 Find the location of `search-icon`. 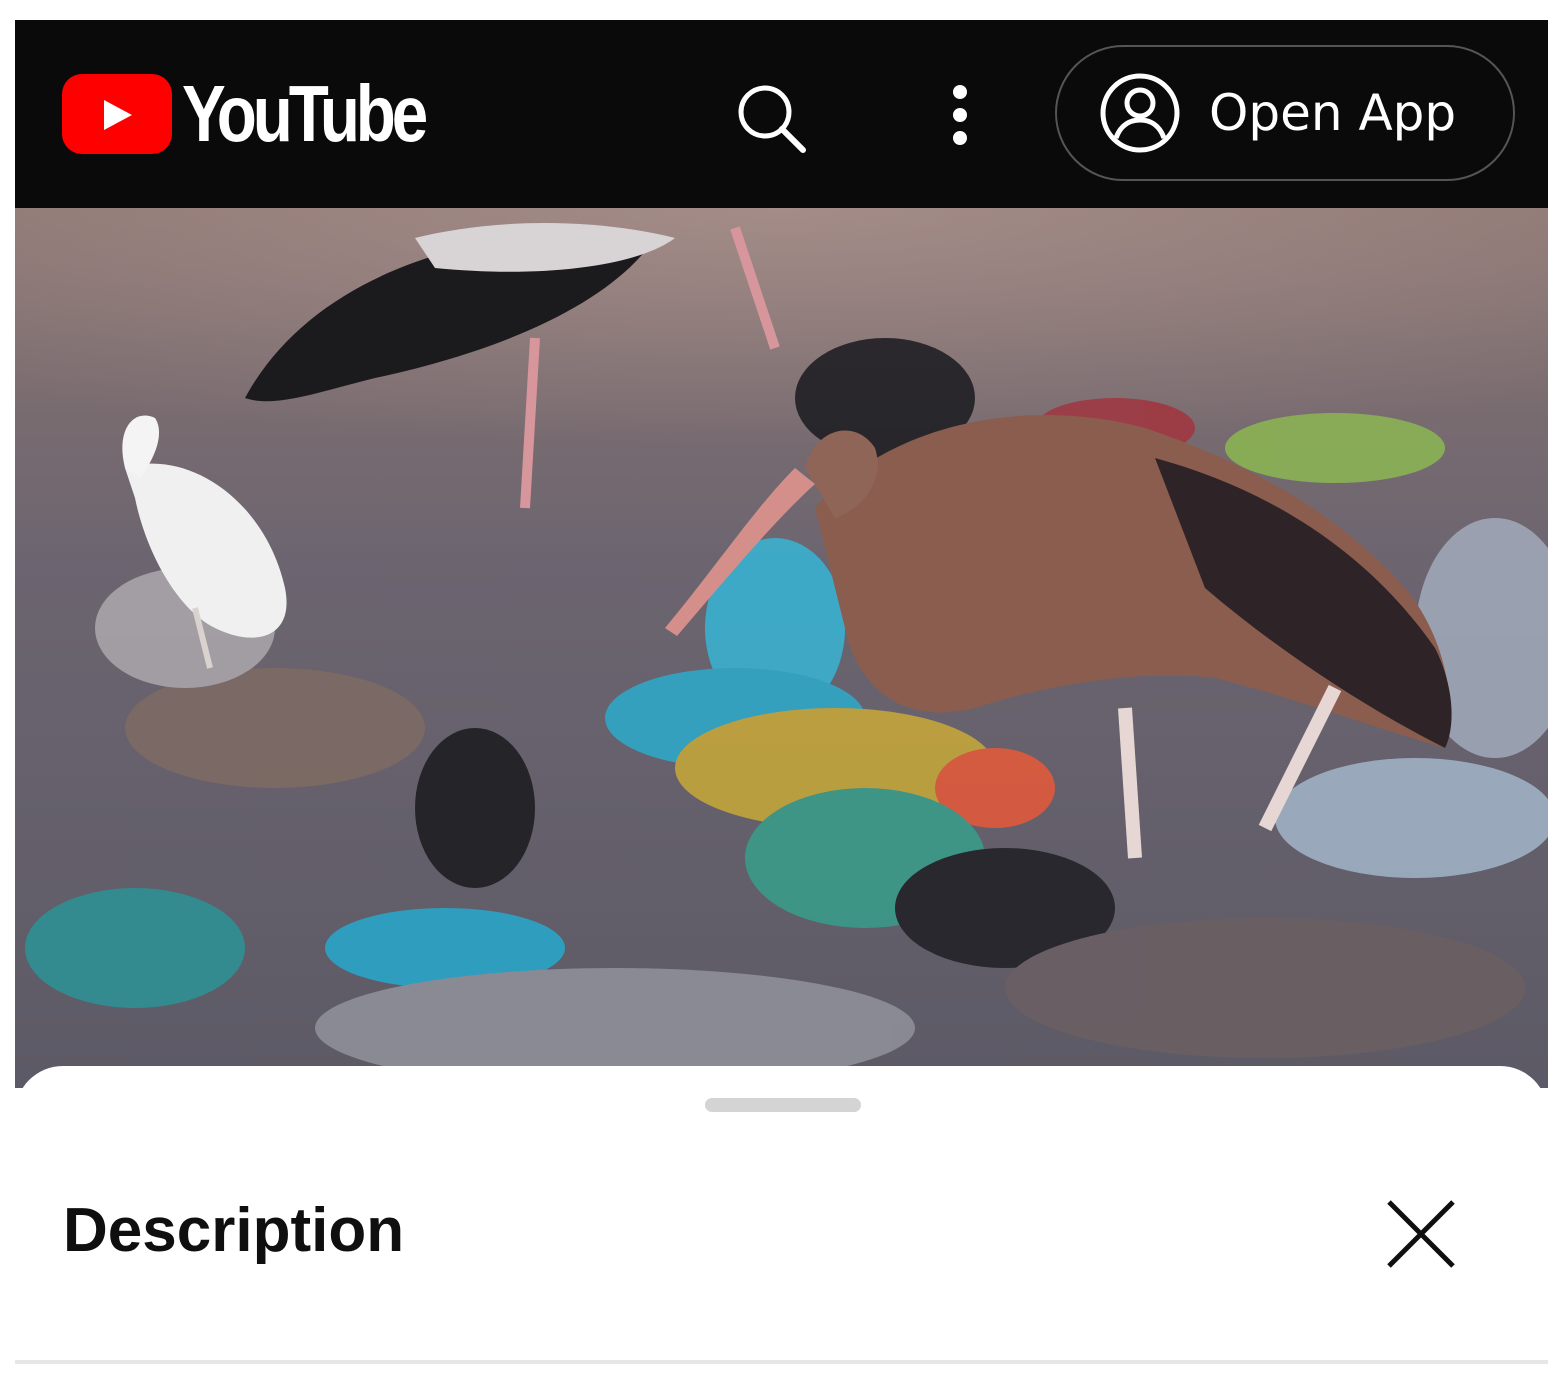

search-icon is located at coordinates (772, 119).